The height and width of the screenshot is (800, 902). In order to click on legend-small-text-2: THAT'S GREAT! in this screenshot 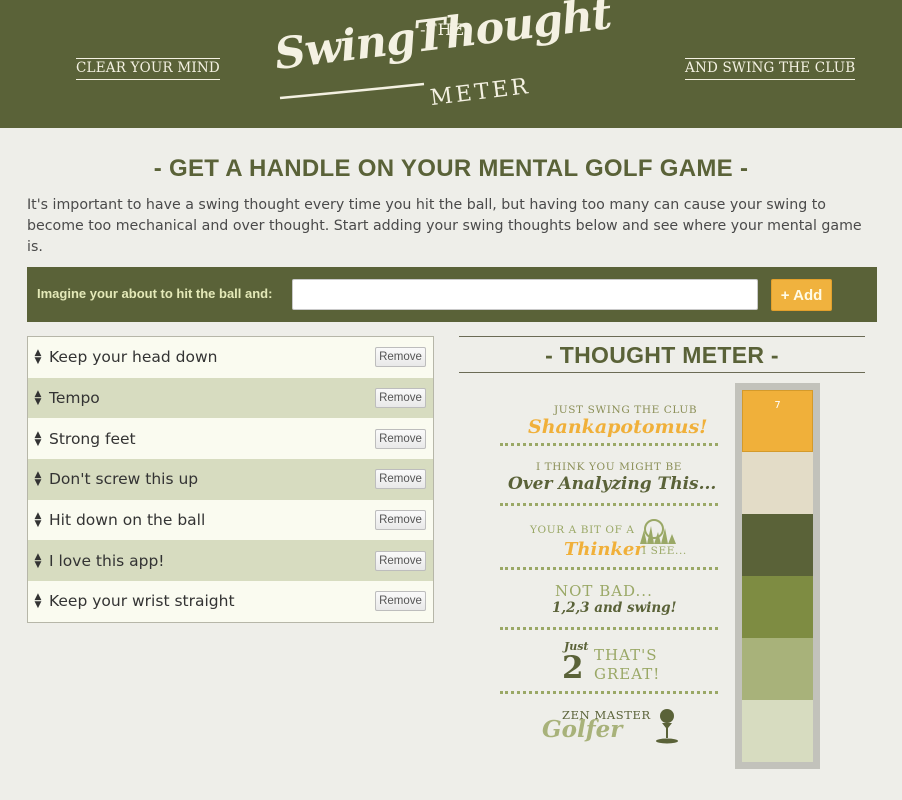, I will do `click(627, 664)`.